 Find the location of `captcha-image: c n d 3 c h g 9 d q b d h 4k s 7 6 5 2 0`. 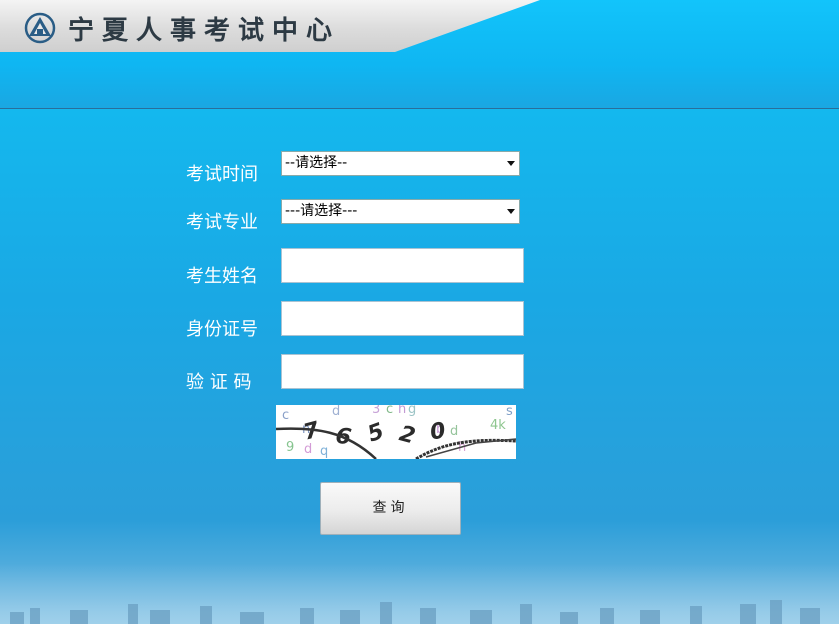

captcha-image: c n d 3 c h g 9 d q b d h 4k s 7 6 5 2 0 is located at coordinates (396, 432).